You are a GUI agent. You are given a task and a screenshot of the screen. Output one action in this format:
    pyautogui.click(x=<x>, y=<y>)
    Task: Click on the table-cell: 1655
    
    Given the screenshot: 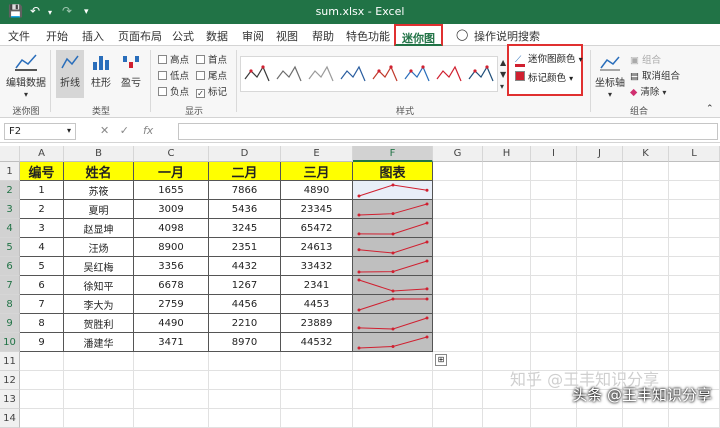 What is the action you would take?
    pyautogui.click(x=171, y=190)
    